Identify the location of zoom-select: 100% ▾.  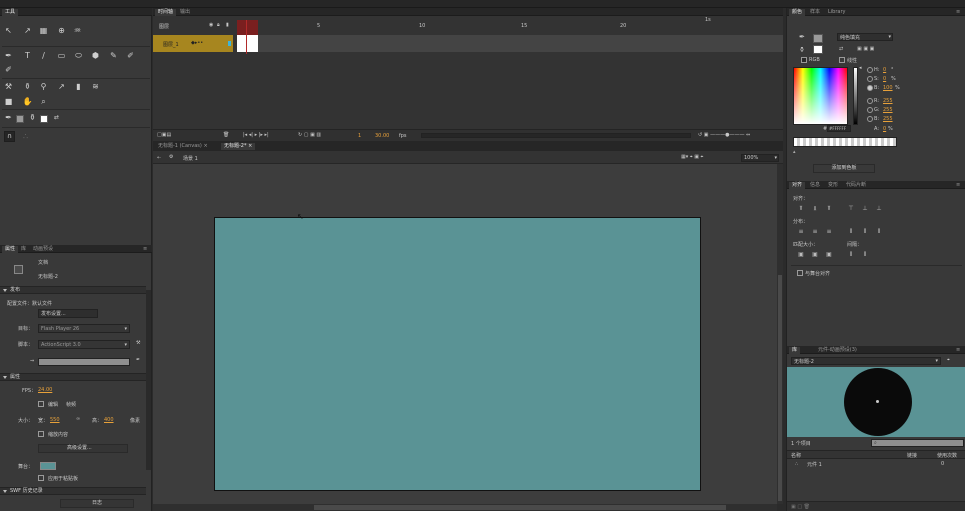
(760, 158).